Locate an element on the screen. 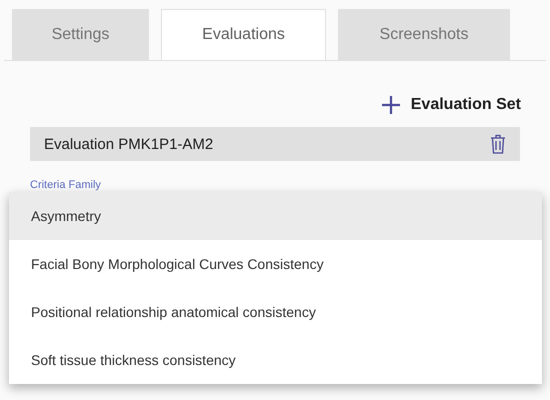 The width and height of the screenshot is (550, 400). tab: Evaluations is located at coordinates (243, 34).